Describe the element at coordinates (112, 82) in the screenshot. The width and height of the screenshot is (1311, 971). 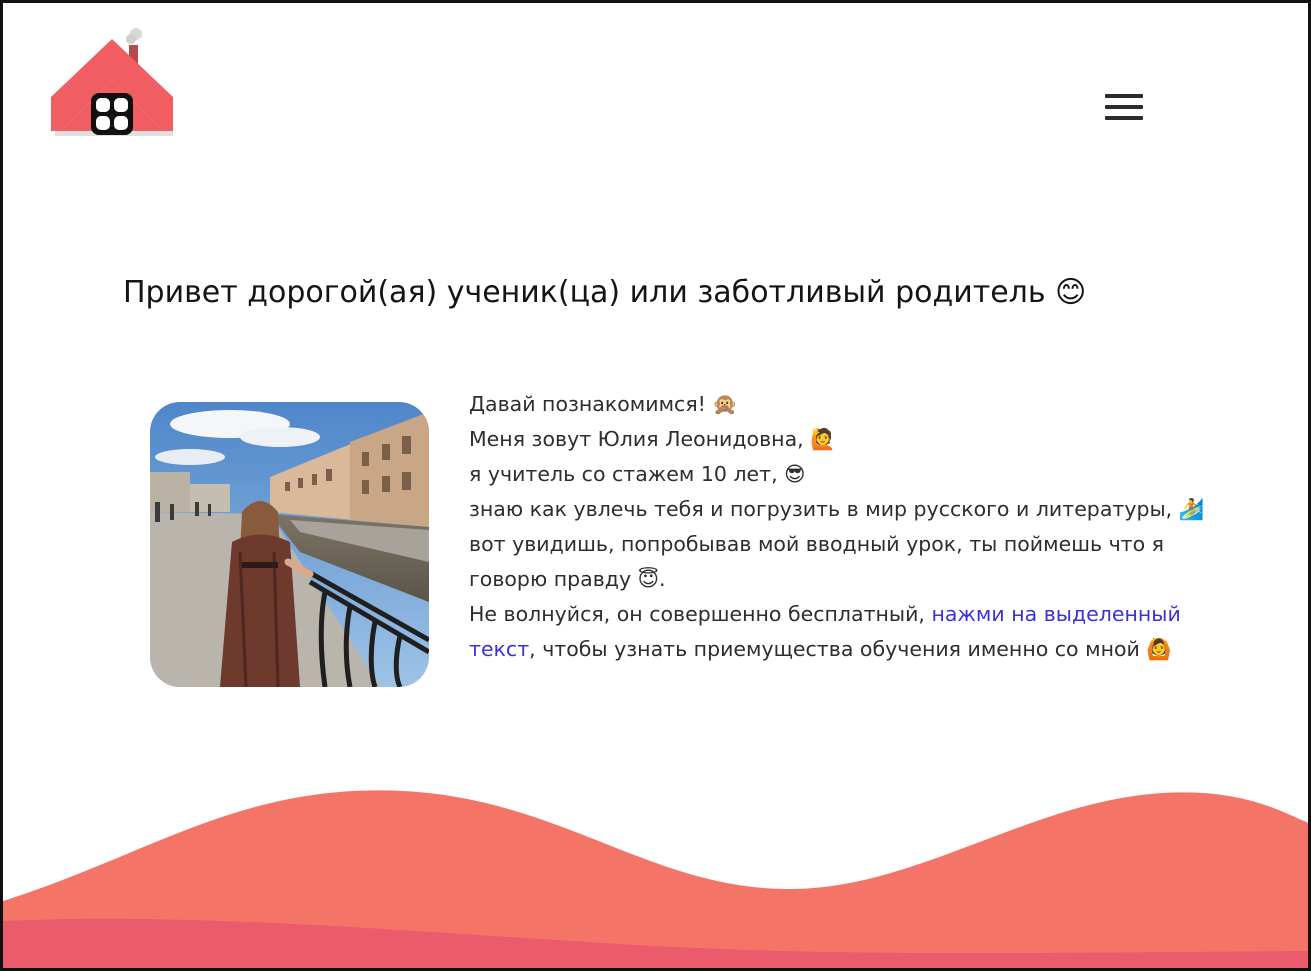
I see `house-logo-icon` at that location.